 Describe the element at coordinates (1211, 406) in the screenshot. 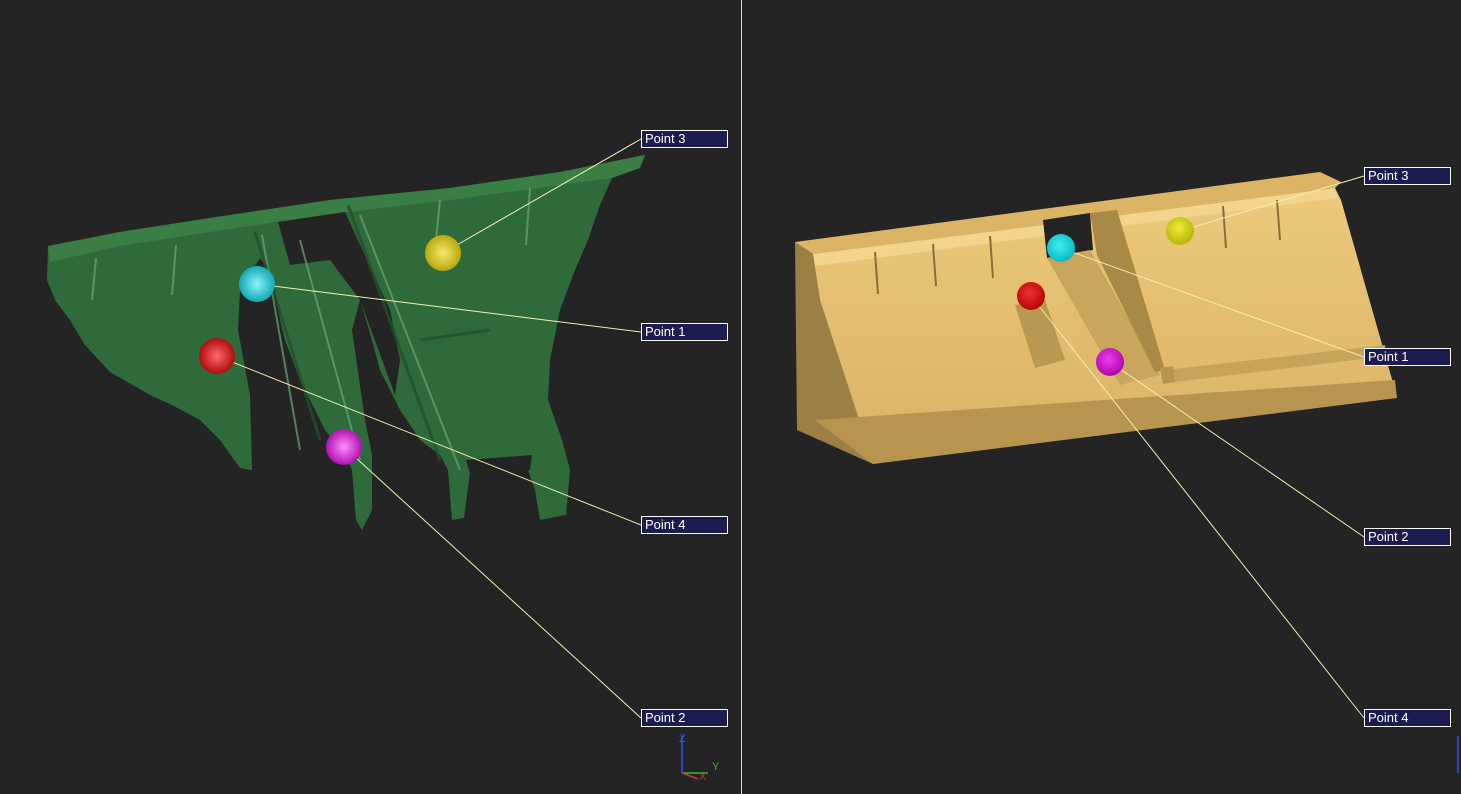

I see `cad-post-right` at that location.